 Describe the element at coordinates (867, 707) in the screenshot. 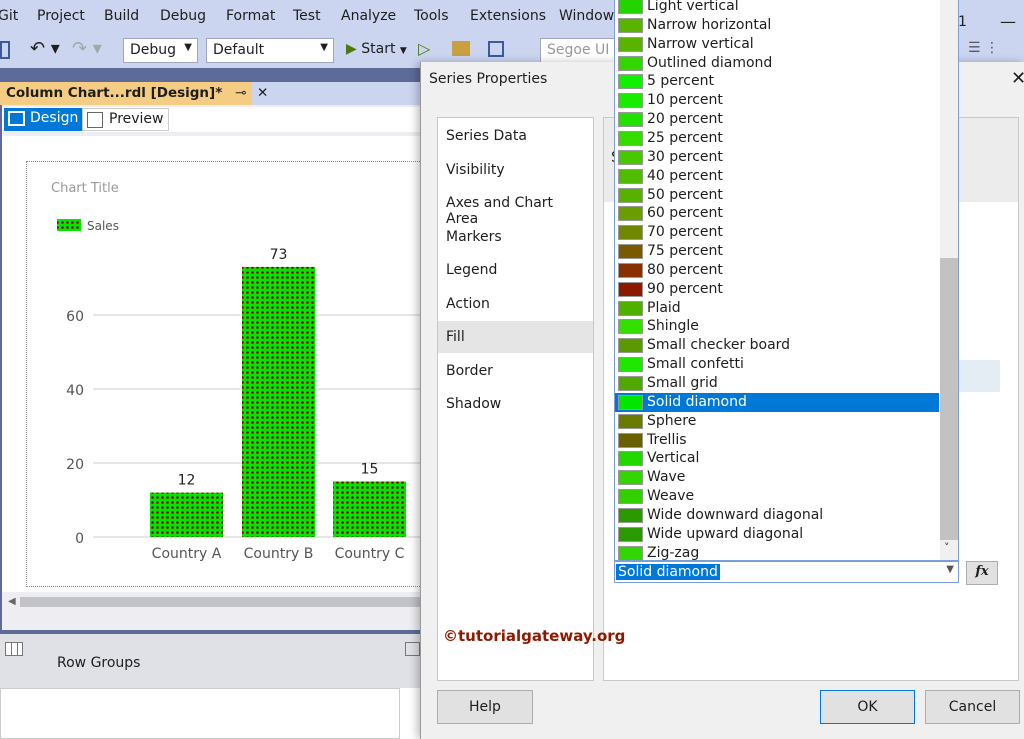

I see `ok-button: OK` at that location.